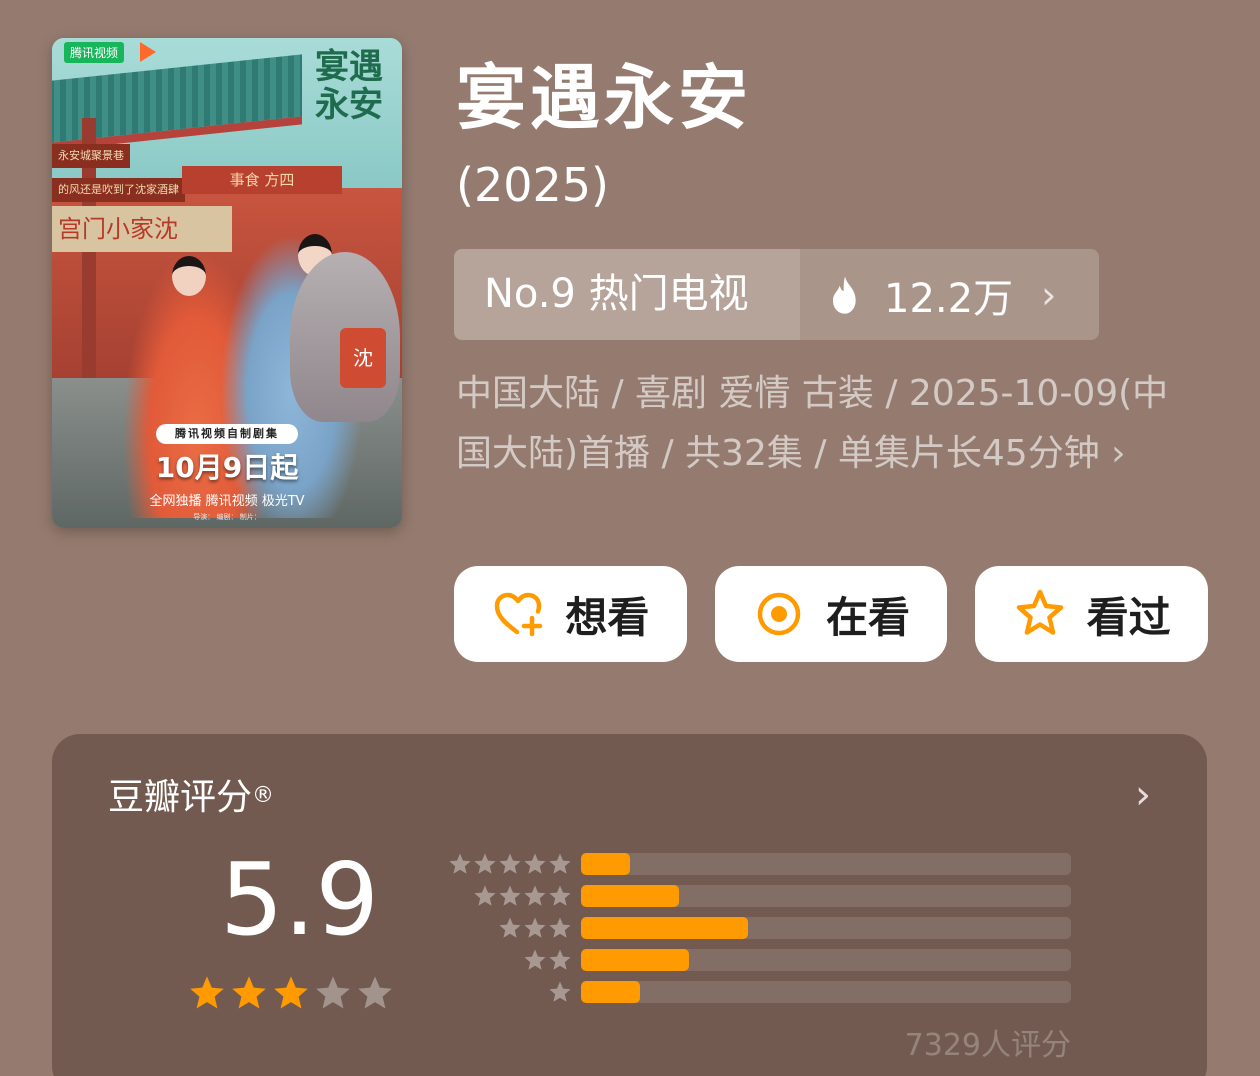 The width and height of the screenshot is (1260, 1076). I want to click on show-year: (2025), so click(532, 185).